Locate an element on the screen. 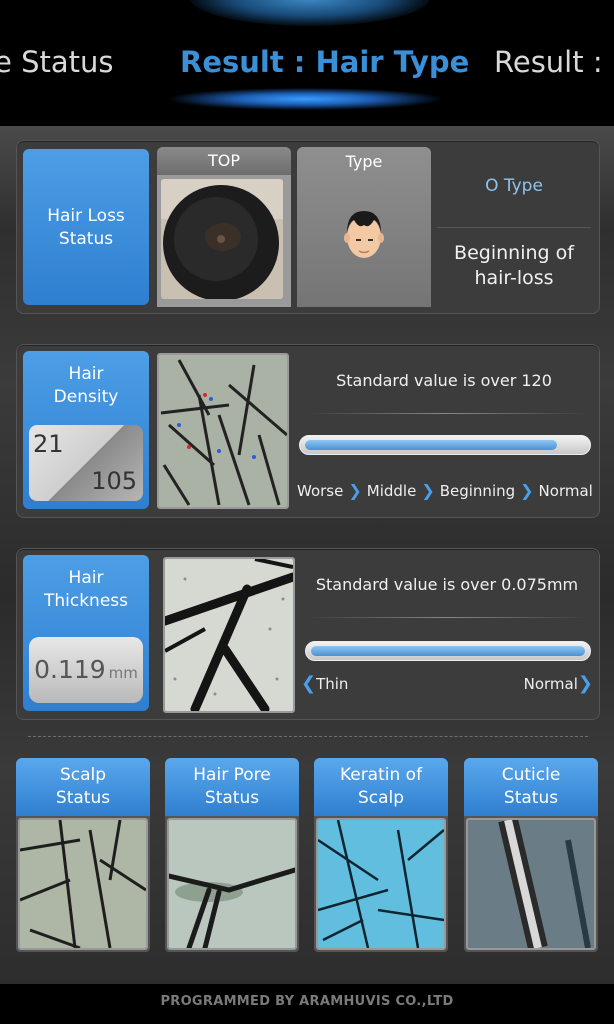  tile-keratin-of-scalp-label: Keratin of Scalp is located at coordinates (381, 787).